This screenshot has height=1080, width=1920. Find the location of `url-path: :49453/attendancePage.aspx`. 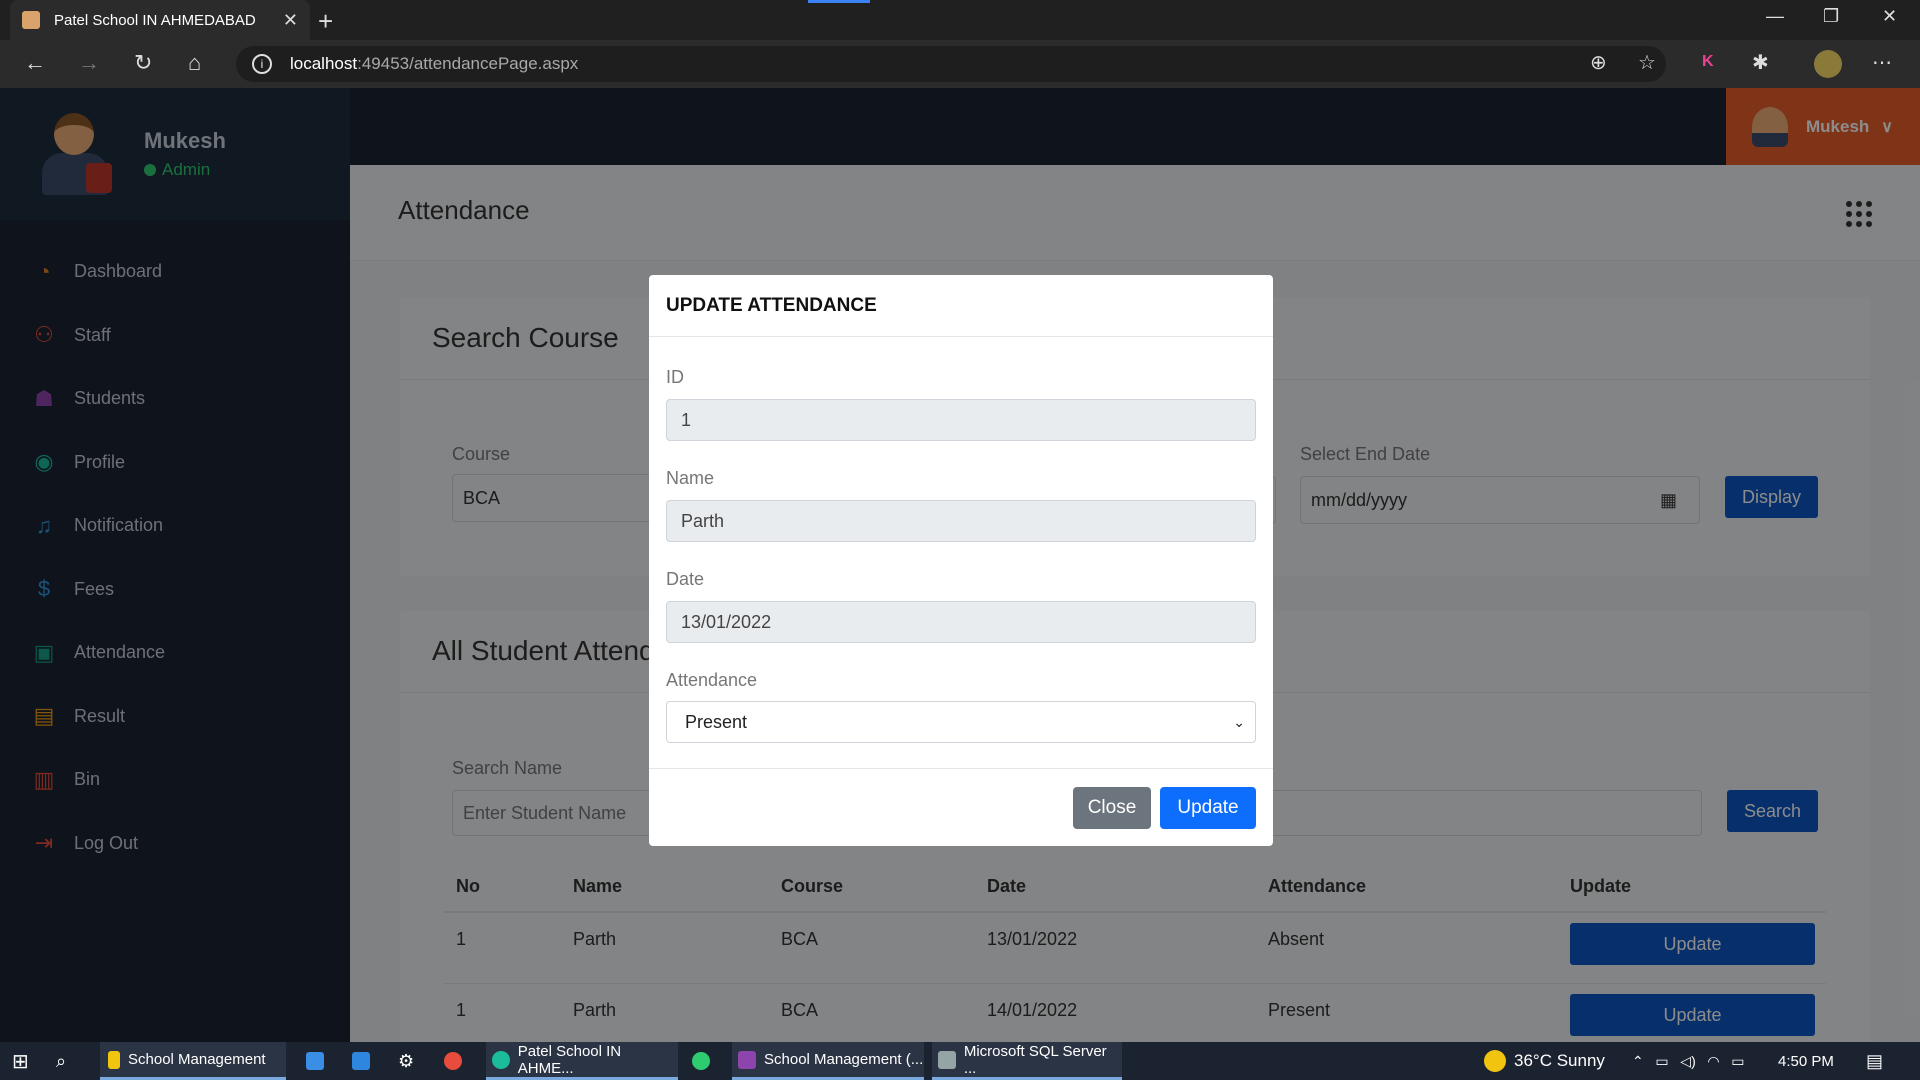

url-path: :49453/attendancePage.aspx is located at coordinates (468, 63).